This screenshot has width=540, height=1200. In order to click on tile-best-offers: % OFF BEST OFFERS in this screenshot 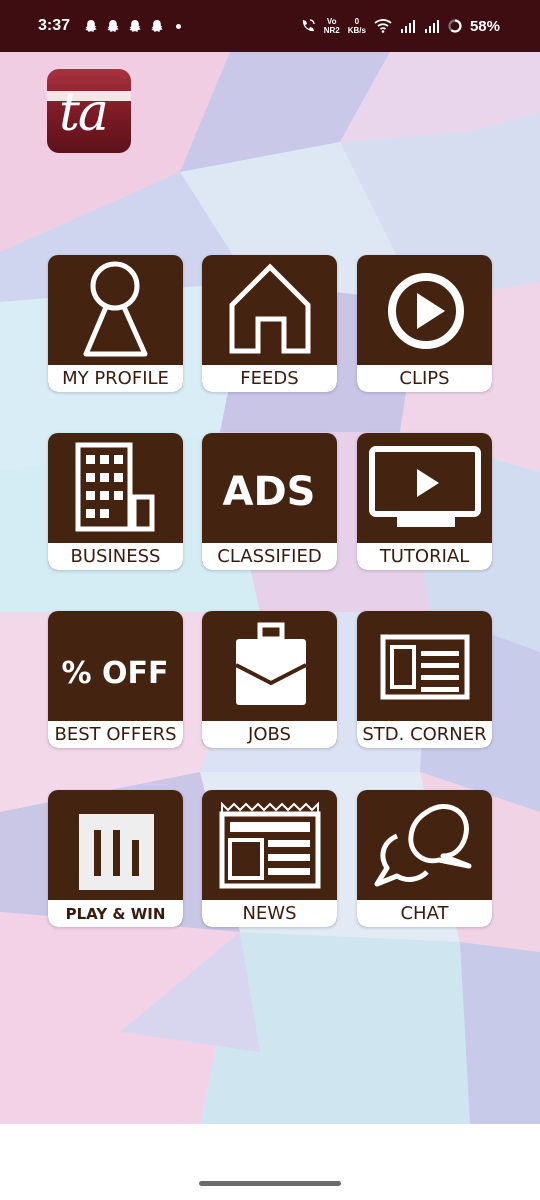, I will do `click(115, 679)`.